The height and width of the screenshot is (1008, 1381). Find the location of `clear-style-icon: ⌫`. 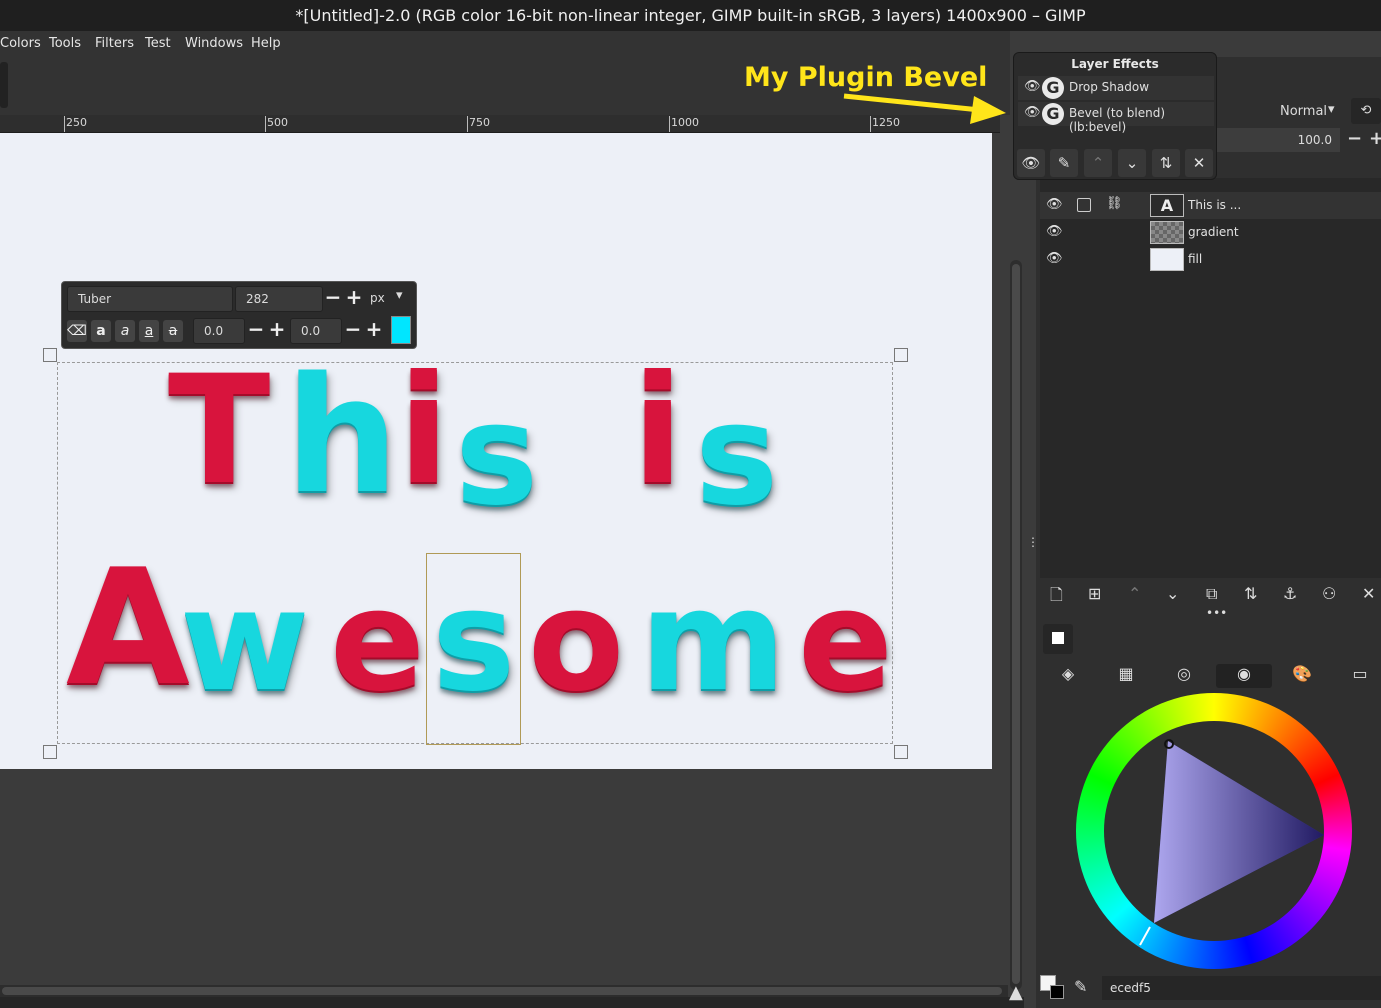

clear-style-icon: ⌫ is located at coordinates (77, 331).